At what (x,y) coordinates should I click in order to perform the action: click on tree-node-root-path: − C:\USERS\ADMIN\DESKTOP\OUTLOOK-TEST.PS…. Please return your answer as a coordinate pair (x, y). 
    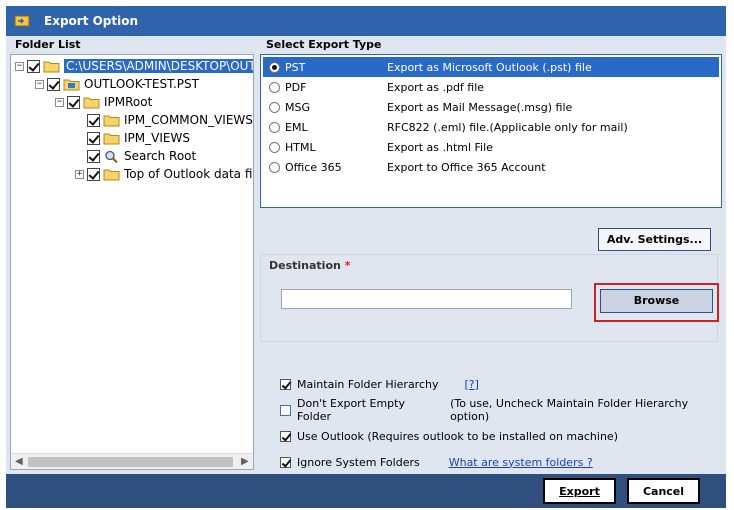
    Looking at the image, I should click on (134, 66).